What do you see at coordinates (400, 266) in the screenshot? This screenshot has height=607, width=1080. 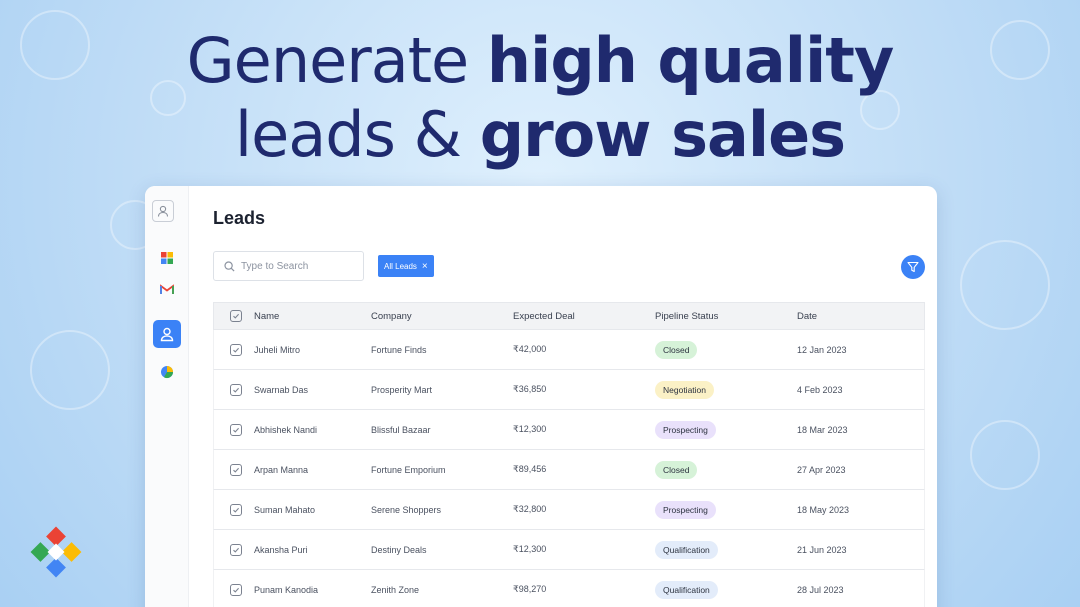 I see `filter-chip-label: All Leads` at bounding box center [400, 266].